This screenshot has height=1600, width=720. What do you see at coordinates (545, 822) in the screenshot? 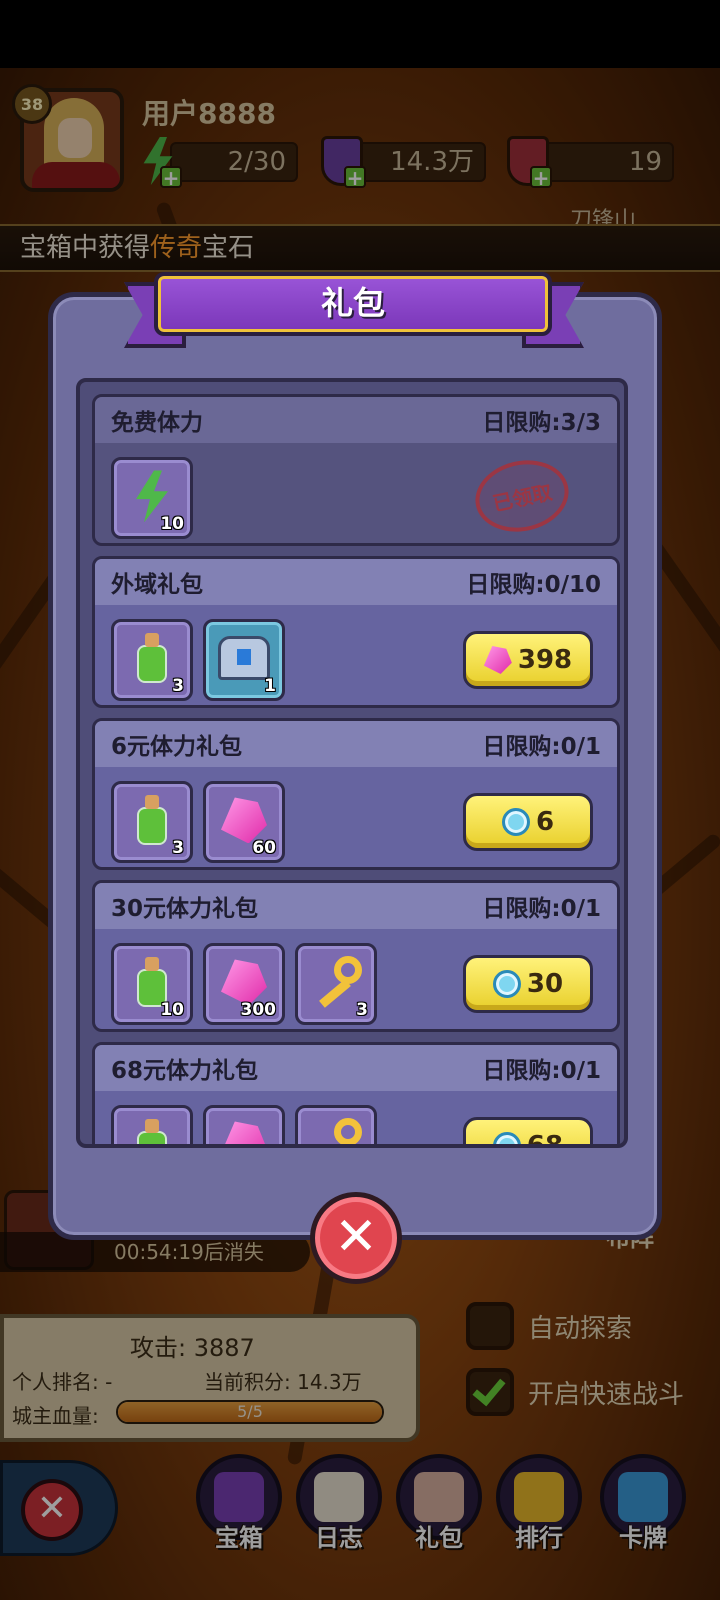
I see `price: 6` at bounding box center [545, 822].